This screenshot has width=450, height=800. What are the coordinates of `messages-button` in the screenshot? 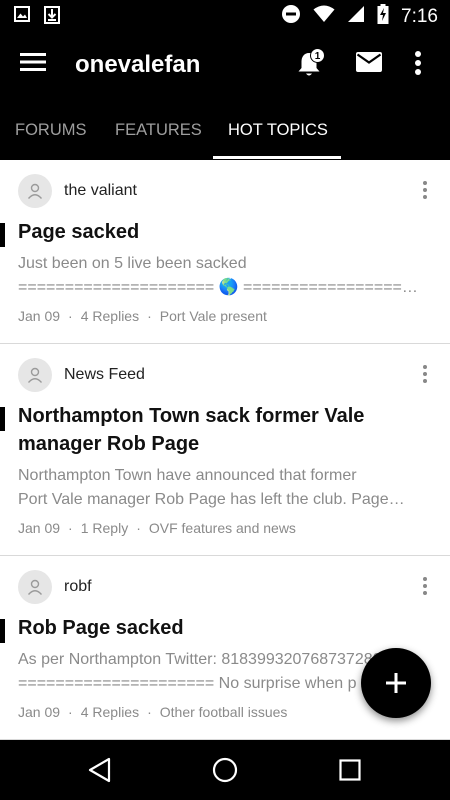 It's located at (371, 65).